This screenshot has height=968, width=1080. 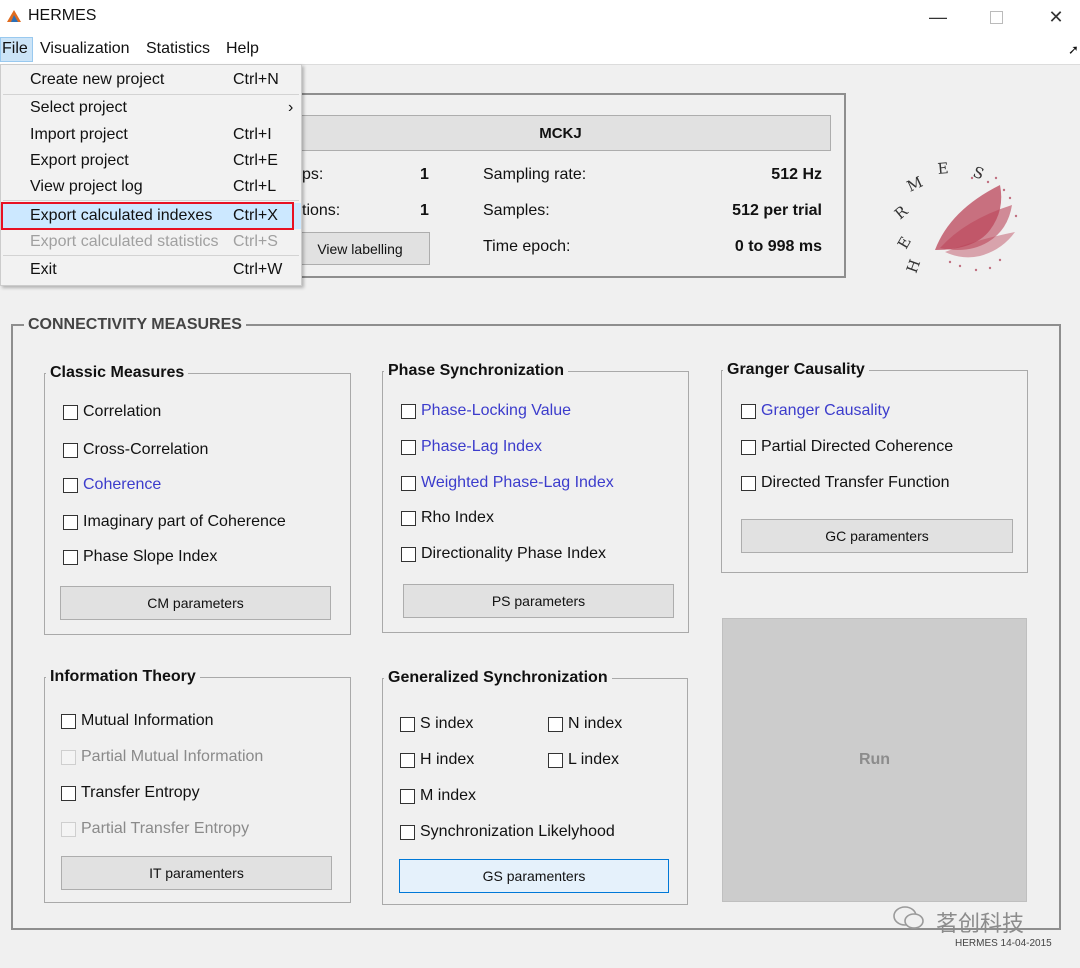 I want to click on close-icon: ✕, so click(x=1053, y=17).